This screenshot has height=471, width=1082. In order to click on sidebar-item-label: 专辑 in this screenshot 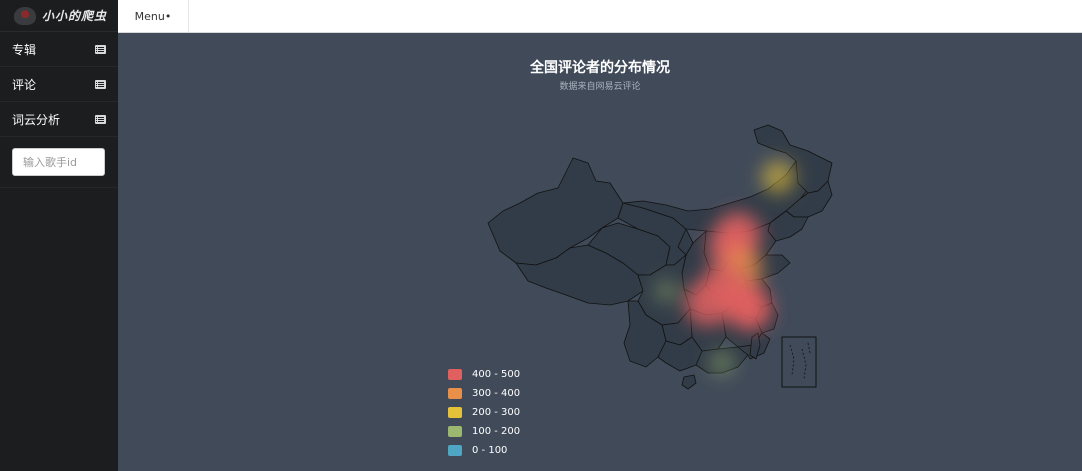, I will do `click(24, 49)`.